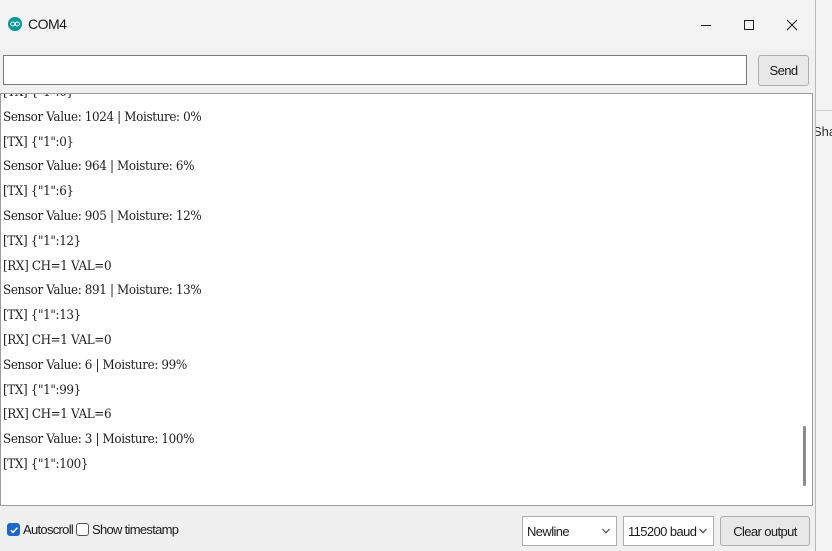 The height and width of the screenshot is (551, 832). What do you see at coordinates (823, 275) in the screenshot?
I see `background-app-strip` at bounding box center [823, 275].